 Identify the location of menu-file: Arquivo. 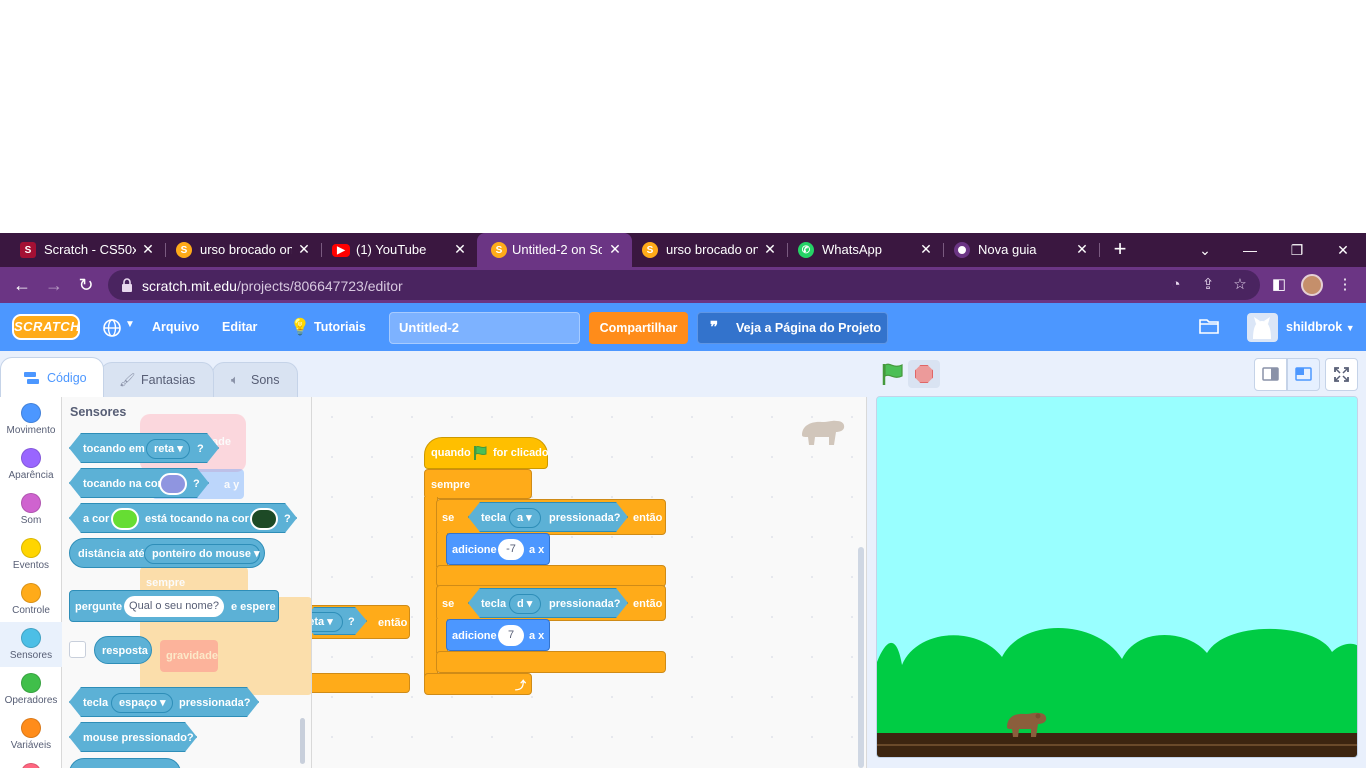
(175, 327).